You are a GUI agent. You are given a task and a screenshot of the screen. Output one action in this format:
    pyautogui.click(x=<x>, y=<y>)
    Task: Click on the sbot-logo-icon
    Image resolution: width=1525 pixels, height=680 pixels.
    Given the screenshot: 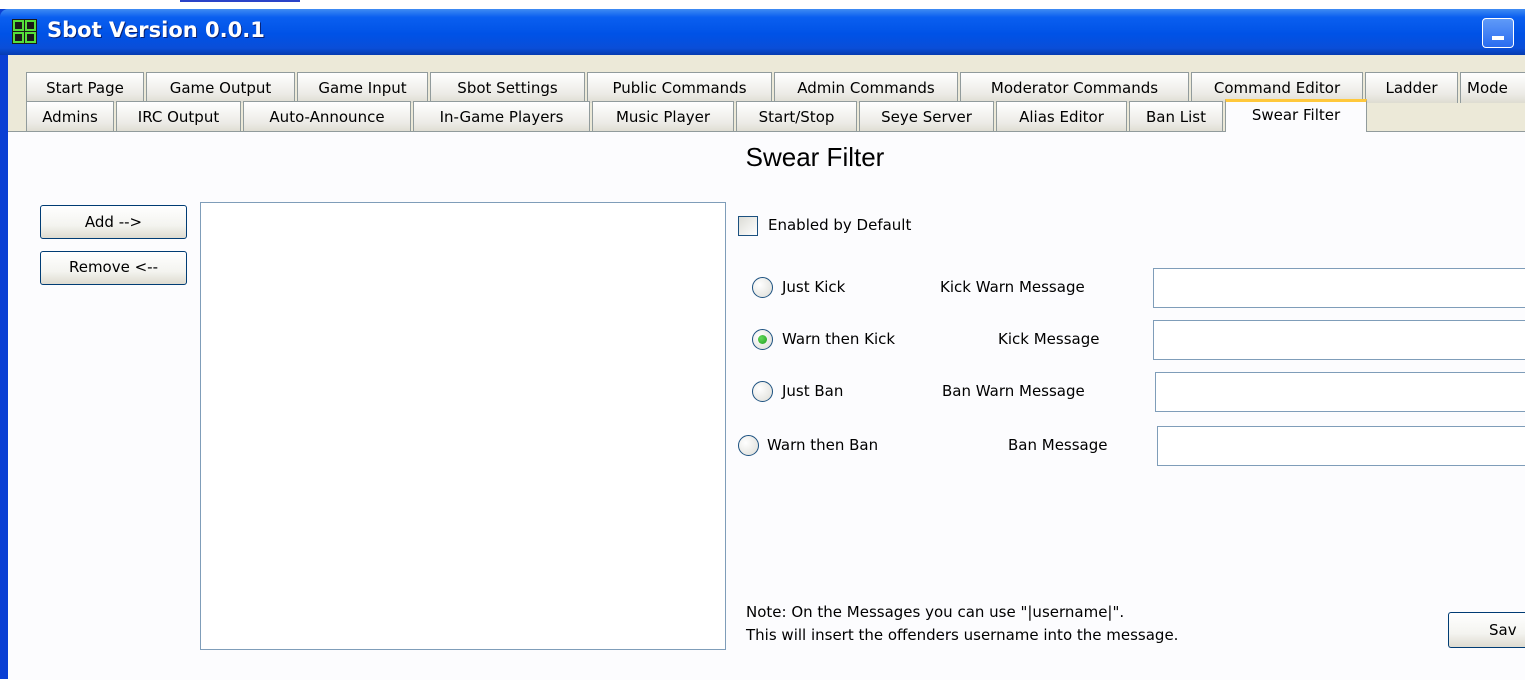 What is the action you would take?
    pyautogui.click(x=24, y=31)
    